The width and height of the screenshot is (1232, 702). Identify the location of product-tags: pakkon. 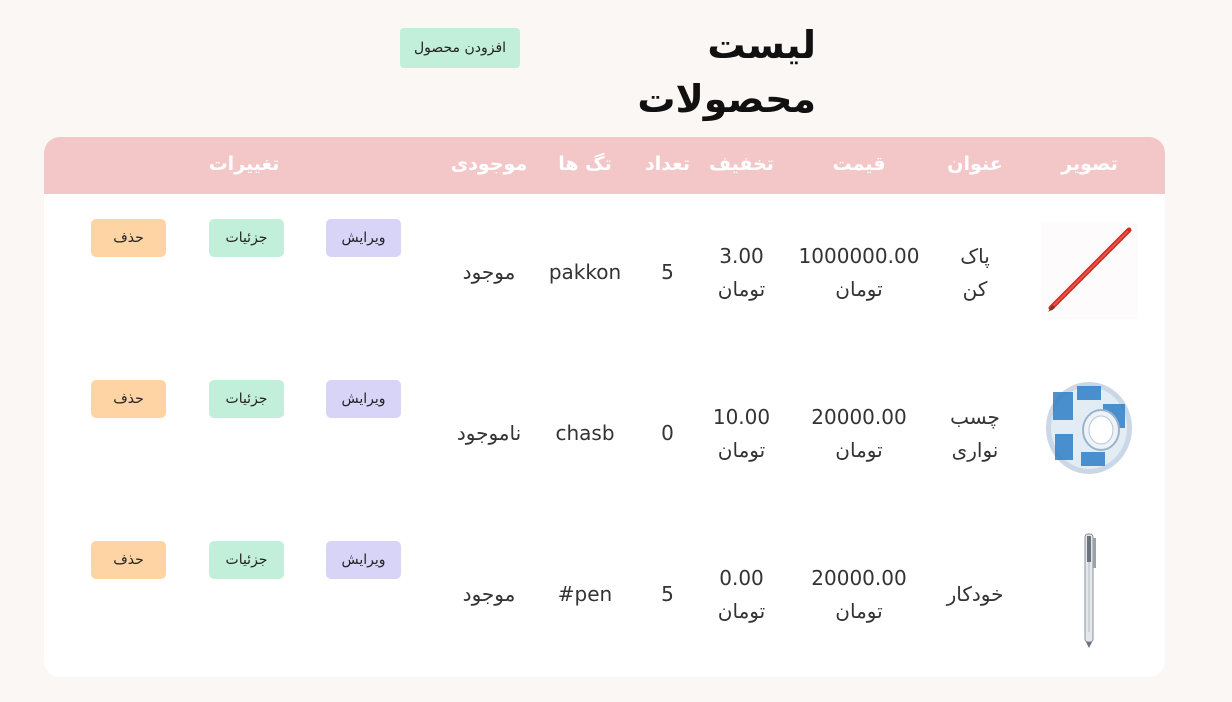
(585, 272).